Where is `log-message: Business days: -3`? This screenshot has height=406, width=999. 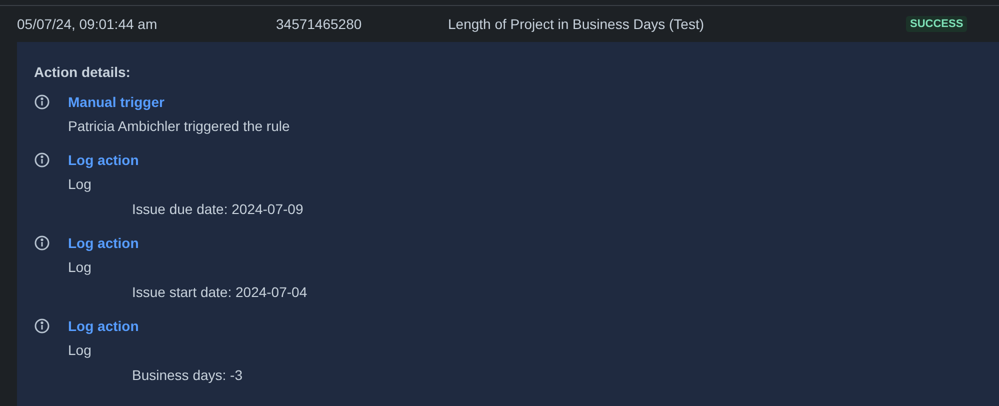 log-message: Business days: -3 is located at coordinates (187, 375).